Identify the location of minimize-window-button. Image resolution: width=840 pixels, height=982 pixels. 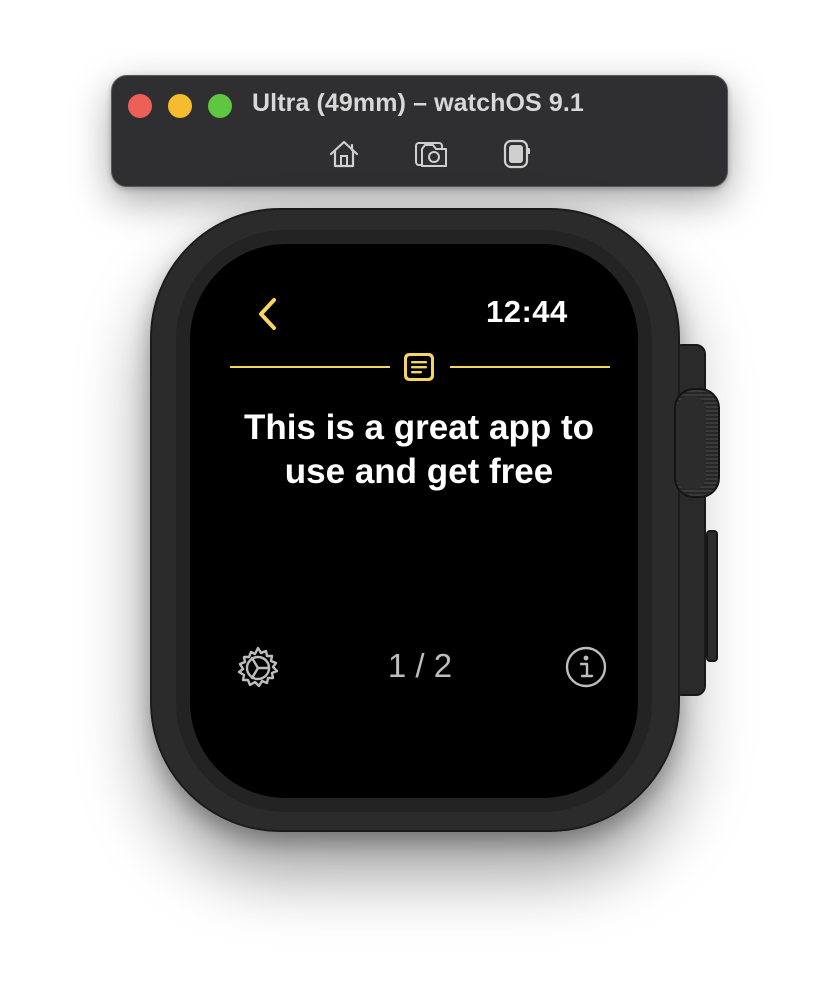
(180, 106).